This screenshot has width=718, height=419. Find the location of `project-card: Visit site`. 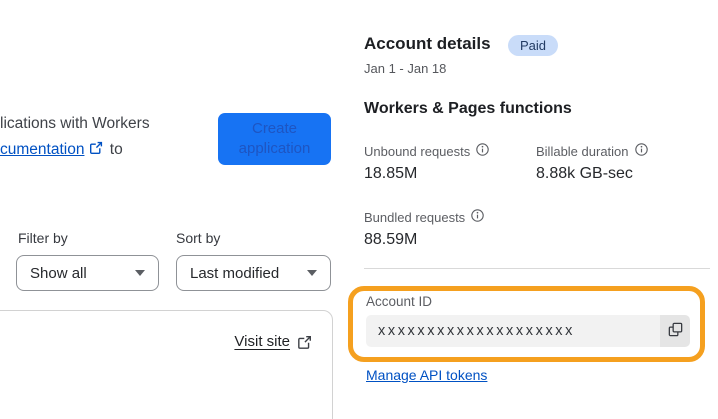

project-card: Visit site is located at coordinates (166, 364).